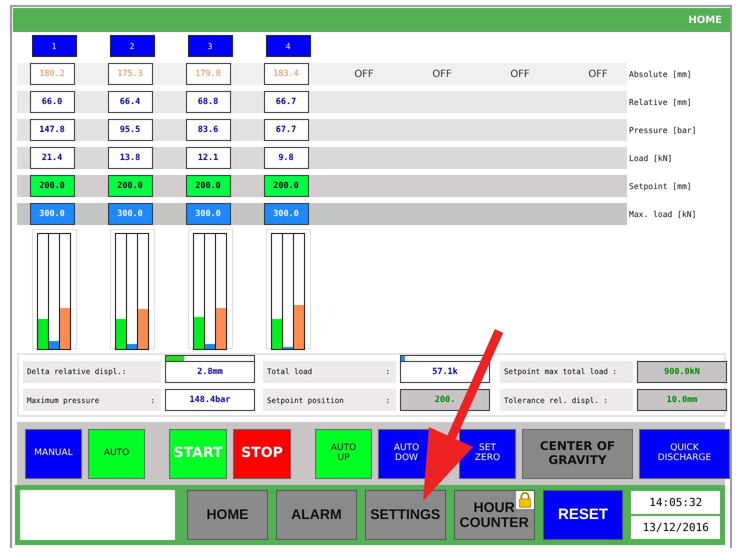  What do you see at coordinates (208, 102) in the screenshot?
I see `value-display: 68.8` at bounding box center [208, 102].